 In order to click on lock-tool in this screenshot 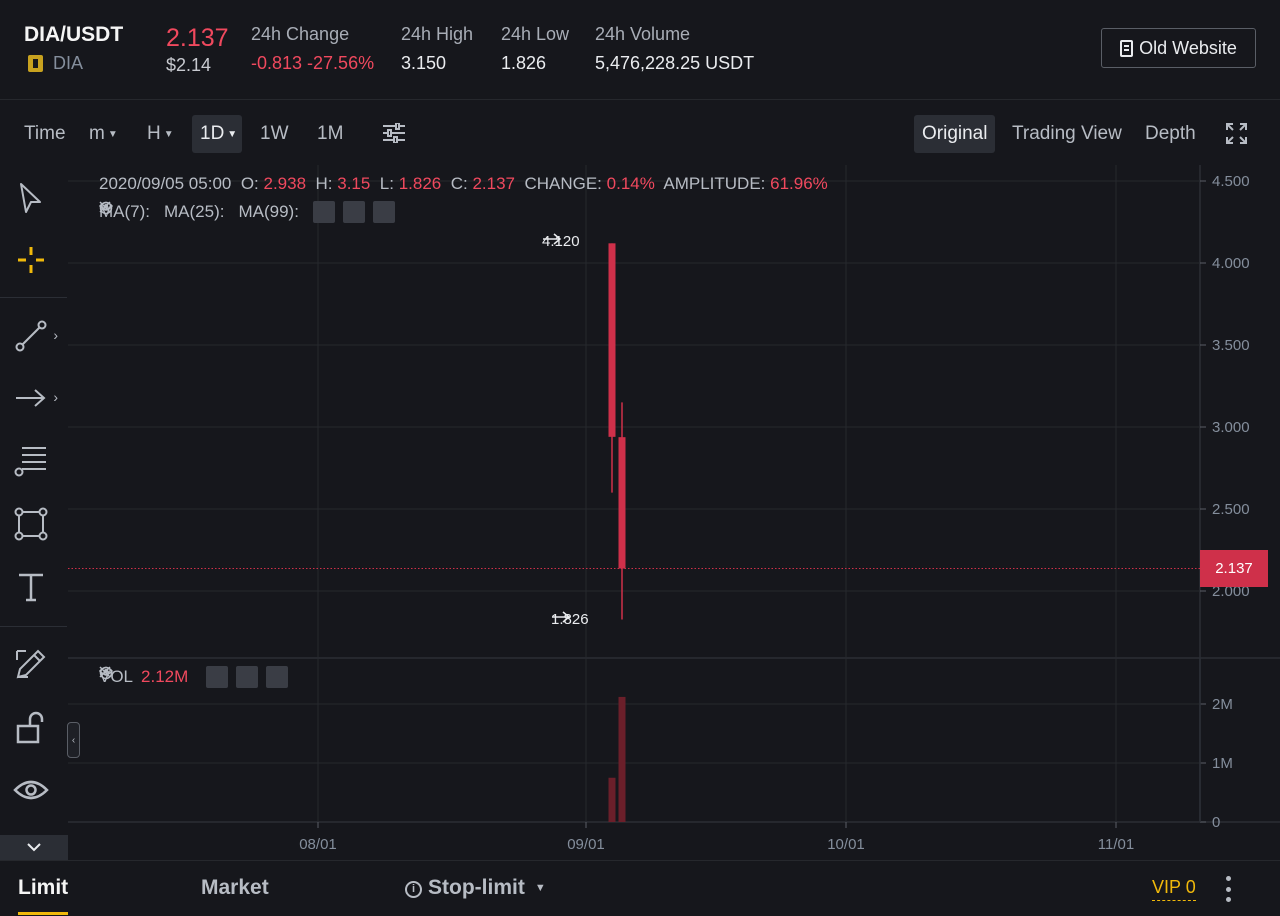, I will do `click(31, 728)`.